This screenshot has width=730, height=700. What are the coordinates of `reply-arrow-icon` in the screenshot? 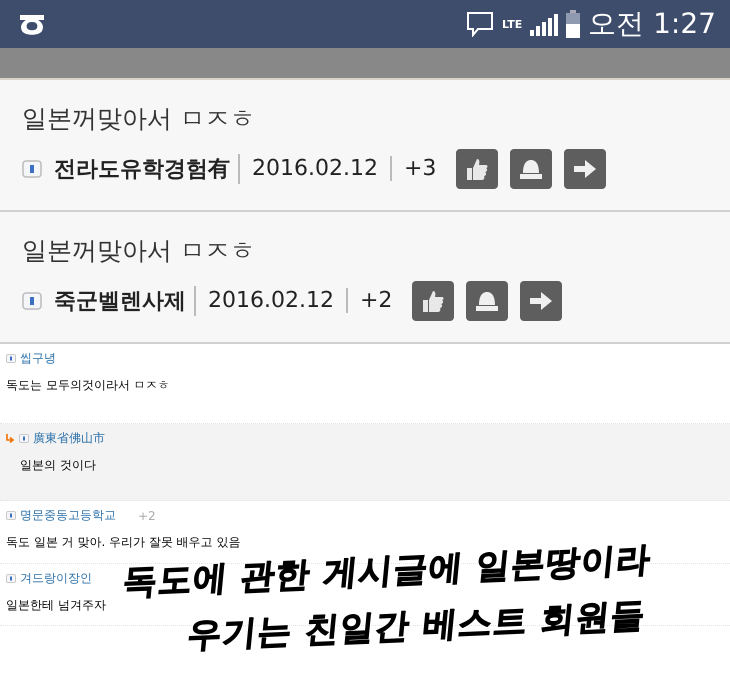 It's located at (10, 438).